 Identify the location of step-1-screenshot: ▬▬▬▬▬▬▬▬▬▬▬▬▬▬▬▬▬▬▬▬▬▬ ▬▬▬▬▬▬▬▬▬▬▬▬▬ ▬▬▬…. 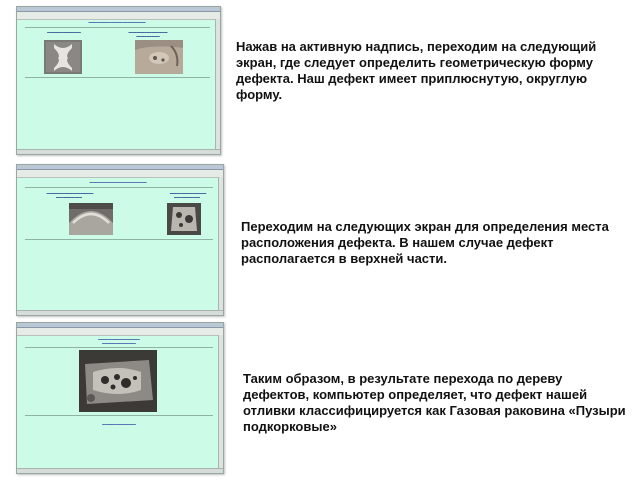
(118, 80).